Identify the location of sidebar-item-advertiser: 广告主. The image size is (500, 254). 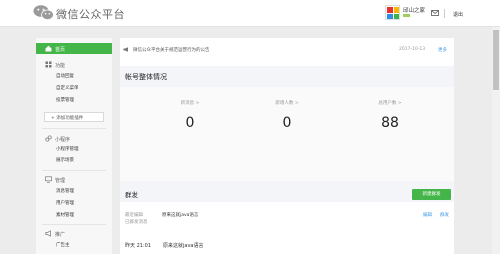
(63, 245).